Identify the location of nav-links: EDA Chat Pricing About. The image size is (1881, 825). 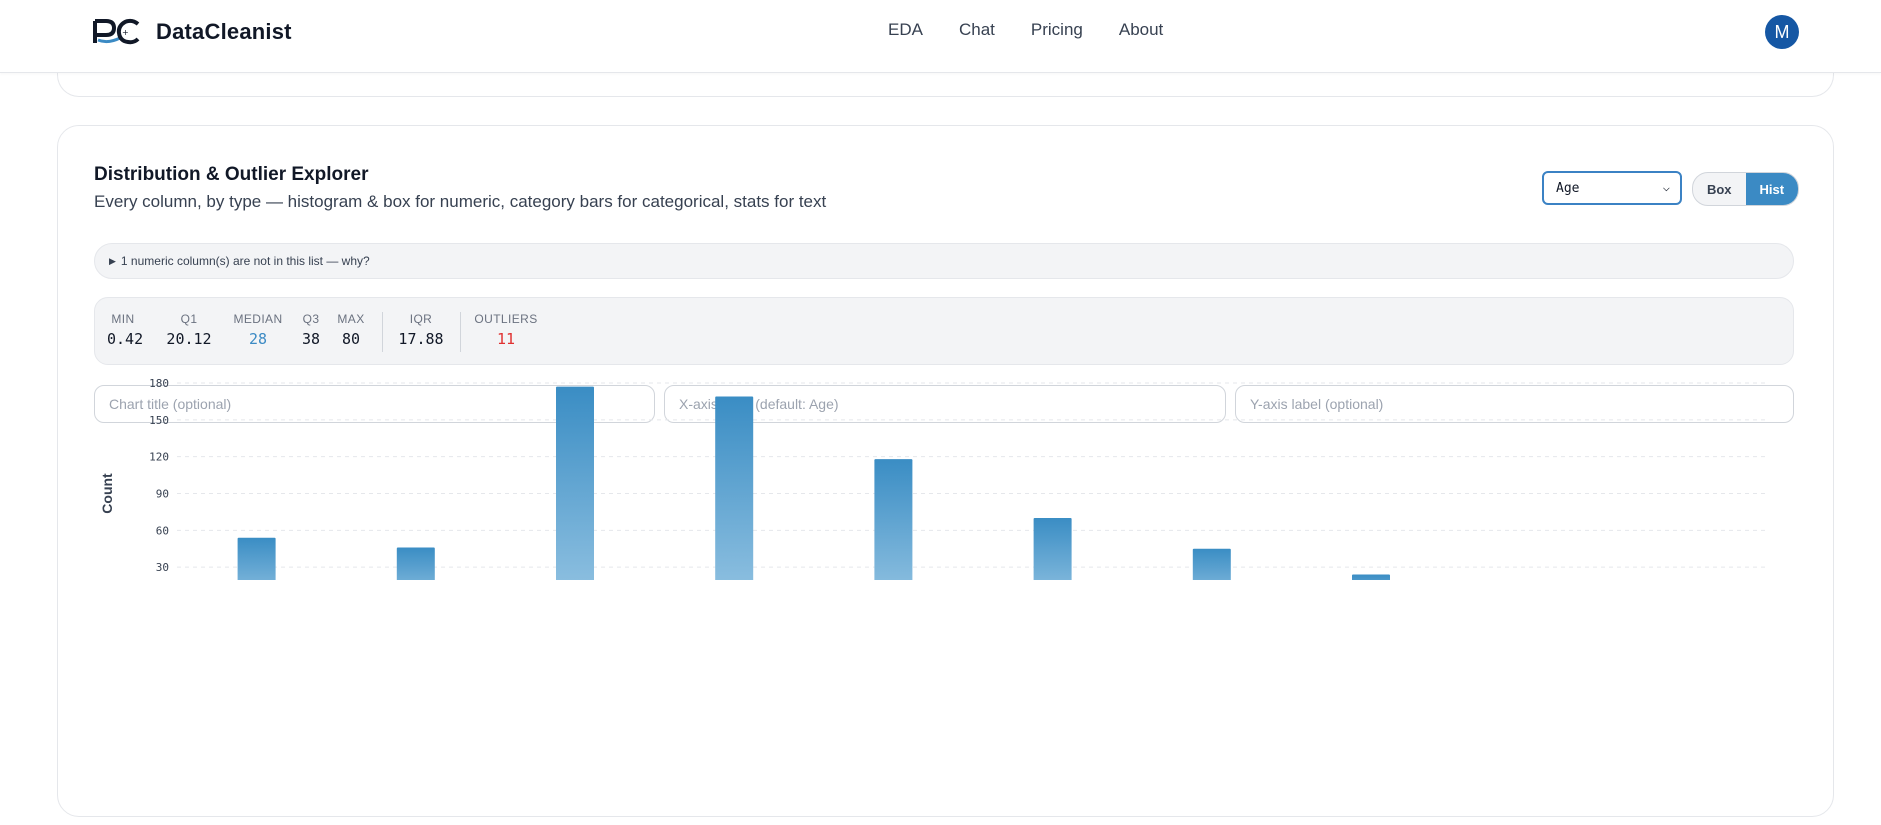
(1025, 30).